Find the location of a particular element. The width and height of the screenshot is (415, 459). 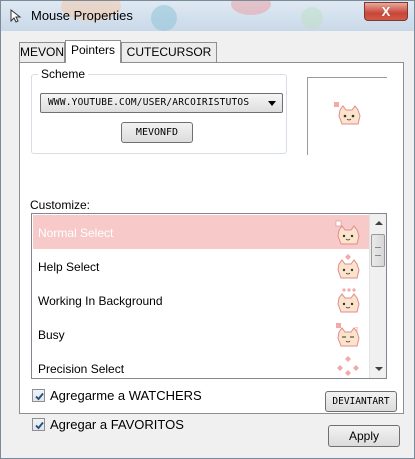

cat-working-cursor-icon is located at coordinates (348, 300).